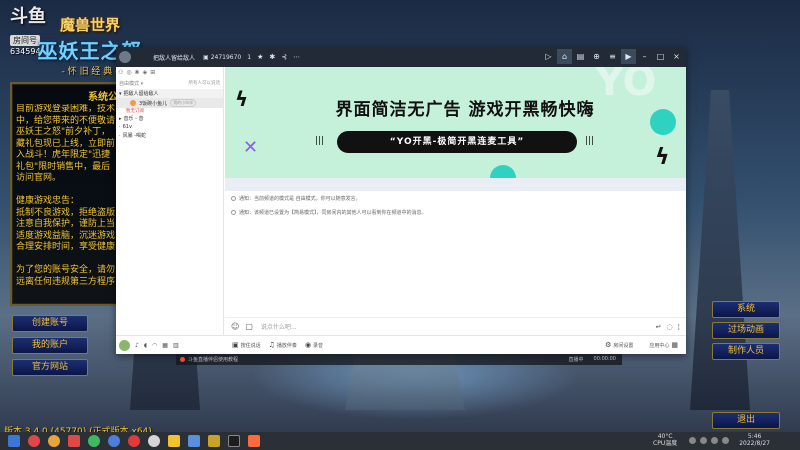 This screenshot has width=800, height=450. I want to click on enter-icon: ↵, so click(659, 327).